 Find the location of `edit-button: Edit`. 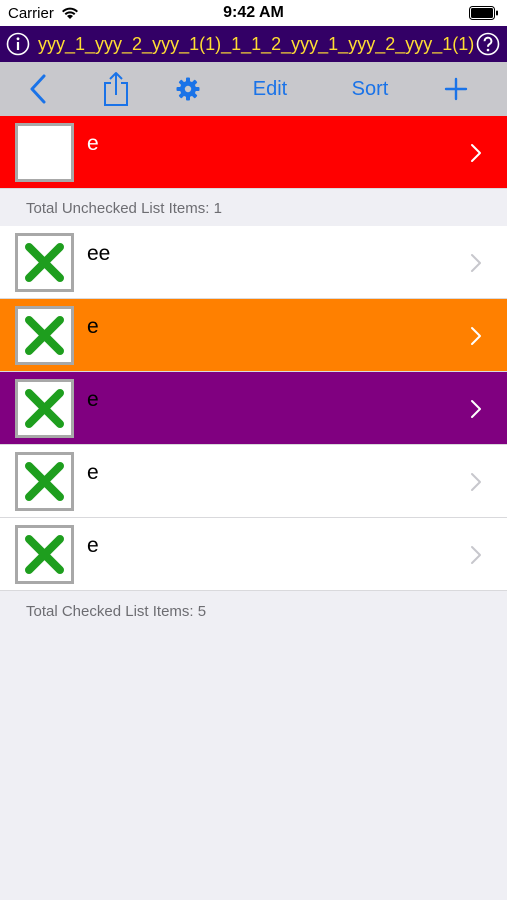

edit-button: Edit is located at coordinates (270, 89).